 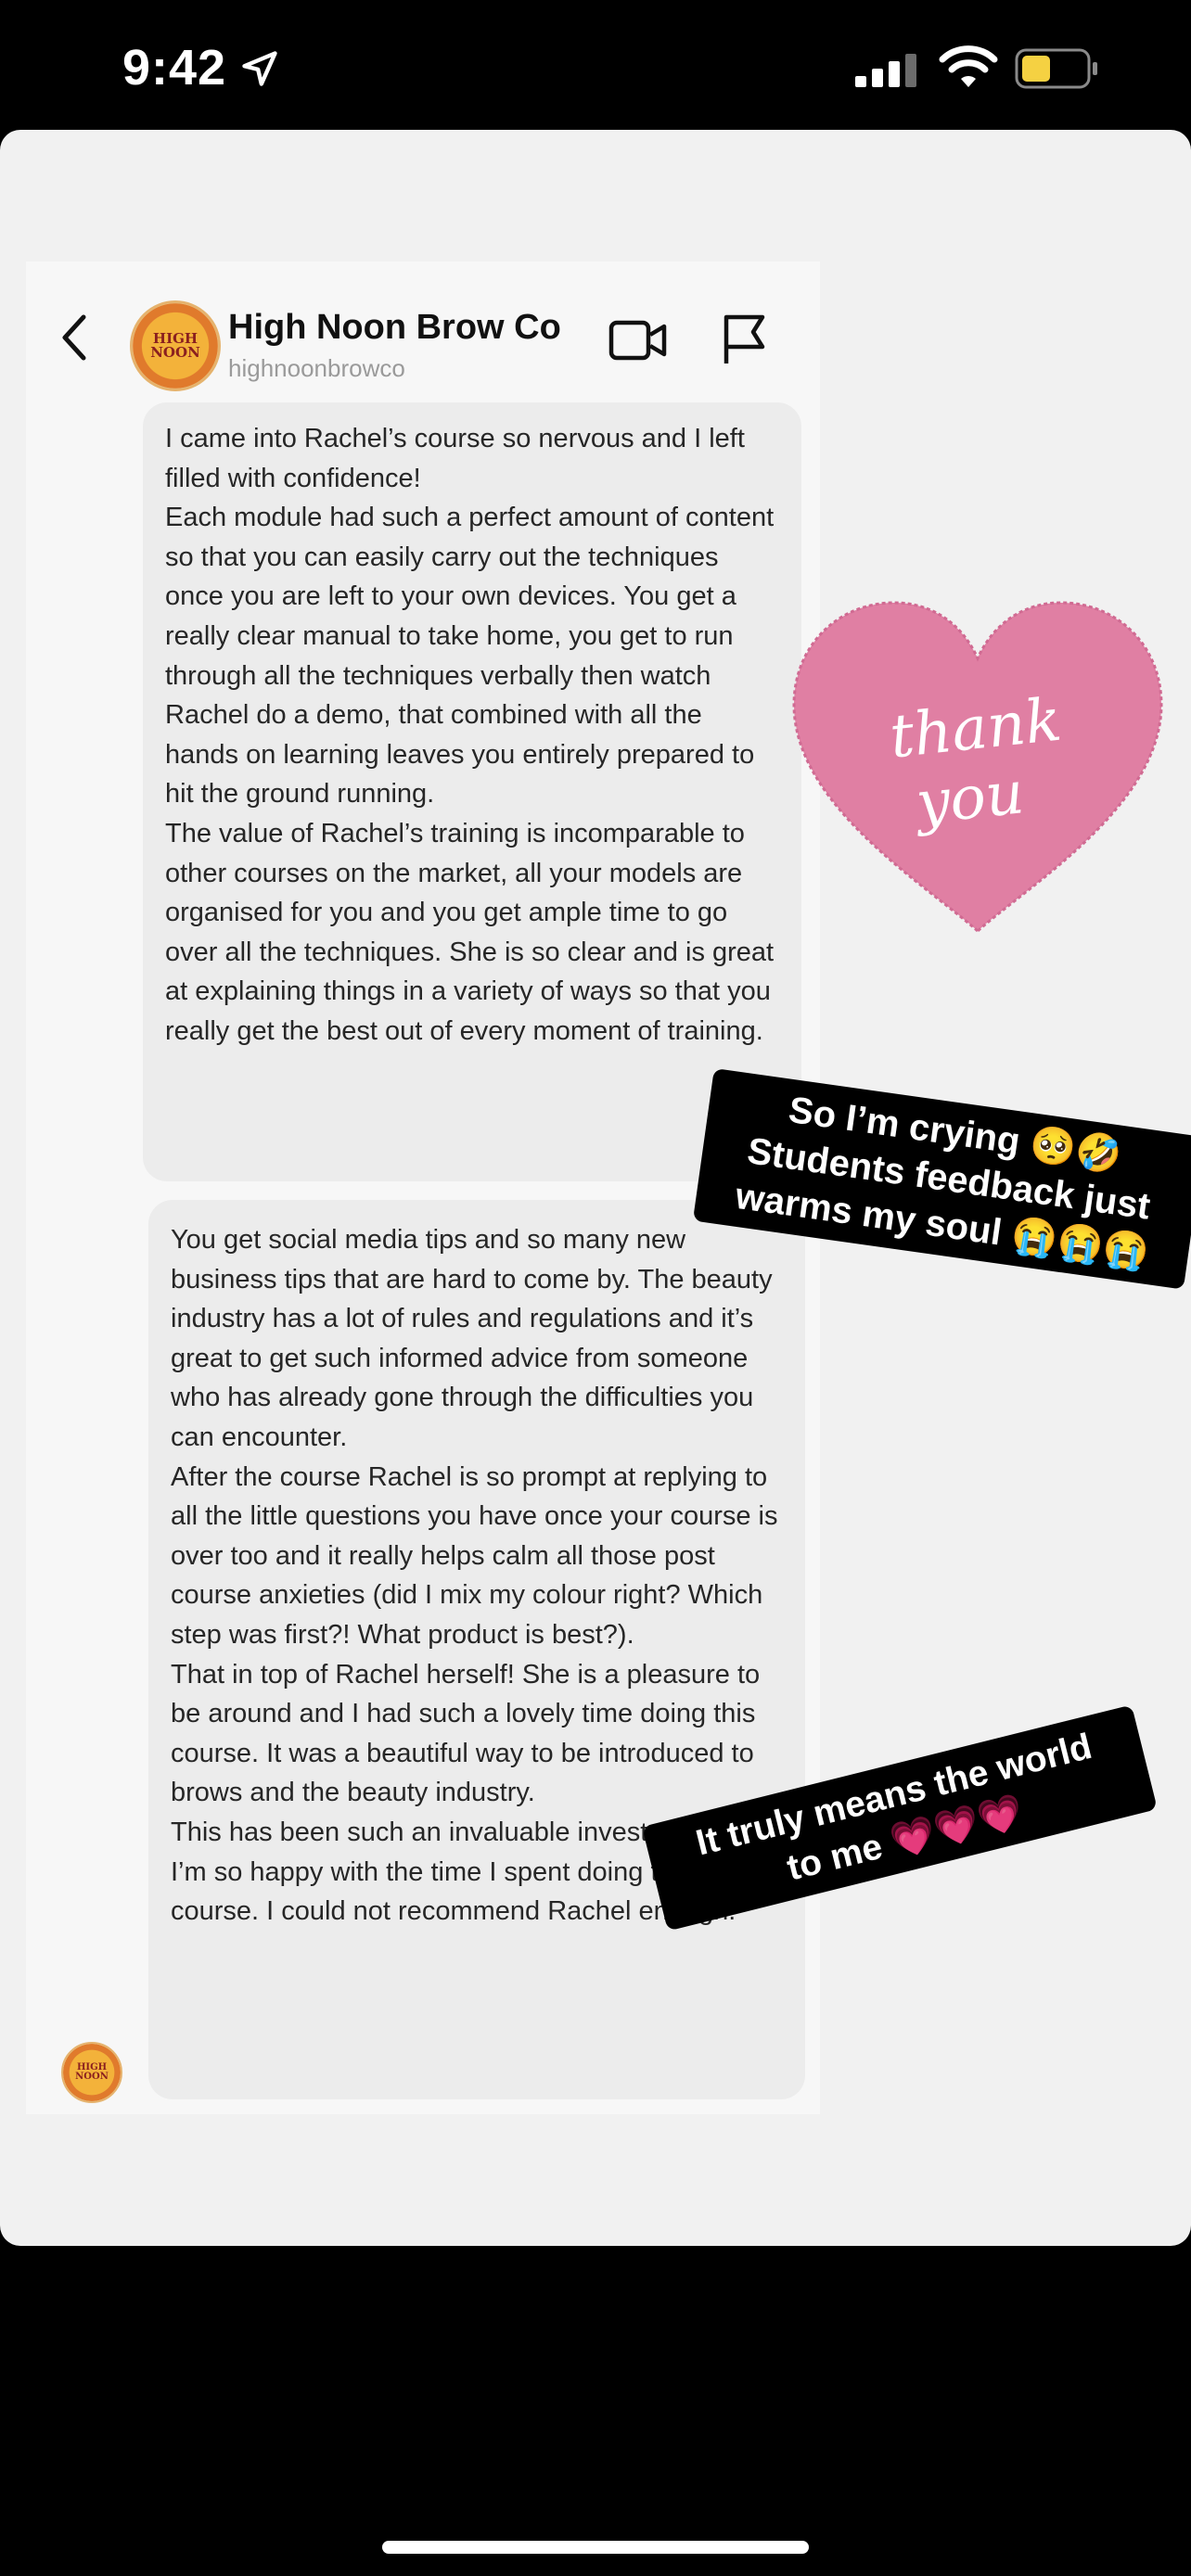 What do you see at coordinates (969, 799) in the screenshot?
I see `sticker-text: you` at bounding box center [969, 799].